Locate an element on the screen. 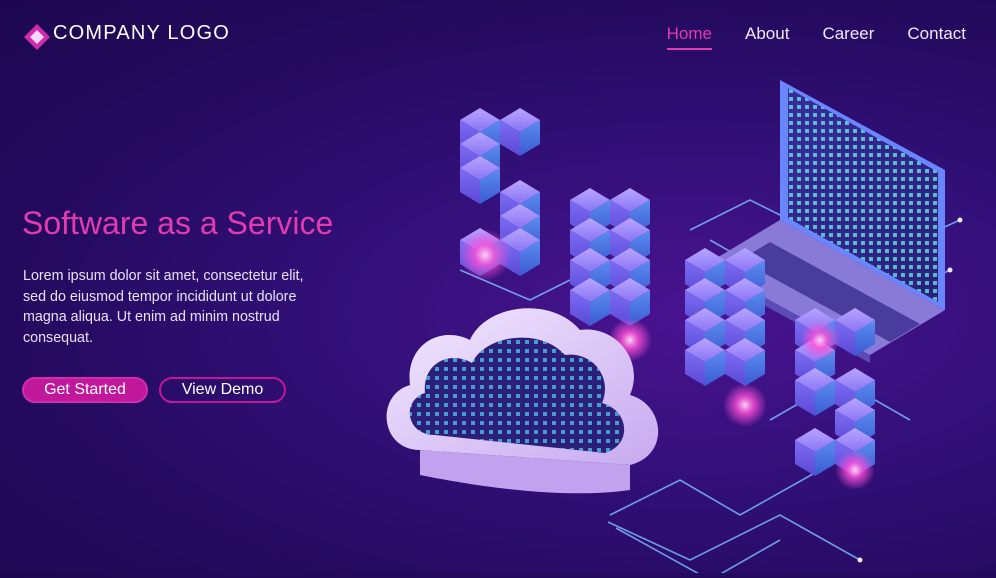 The height and width of the screenshot is (578, 996). company-logo: COMPANY LOGO is located at coordinates (127, 36).